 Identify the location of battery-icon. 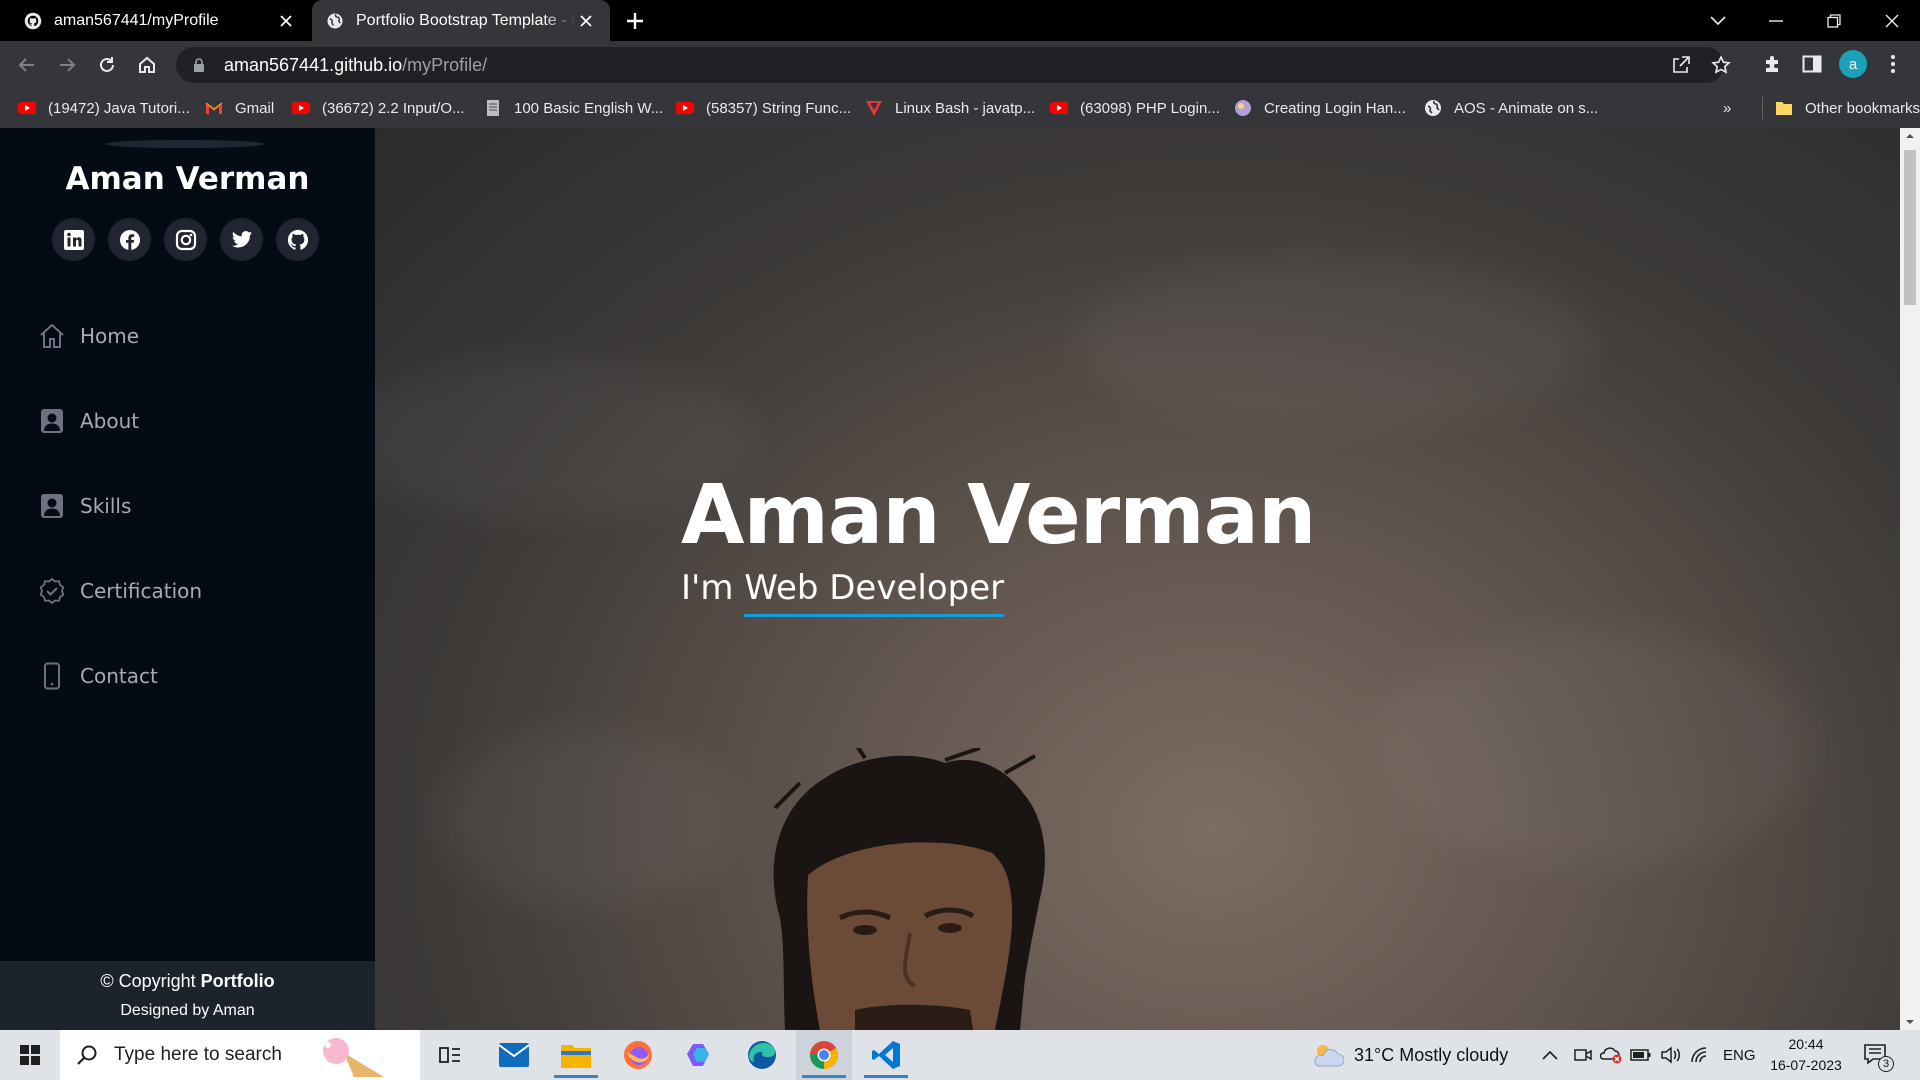
(1641, 1055).